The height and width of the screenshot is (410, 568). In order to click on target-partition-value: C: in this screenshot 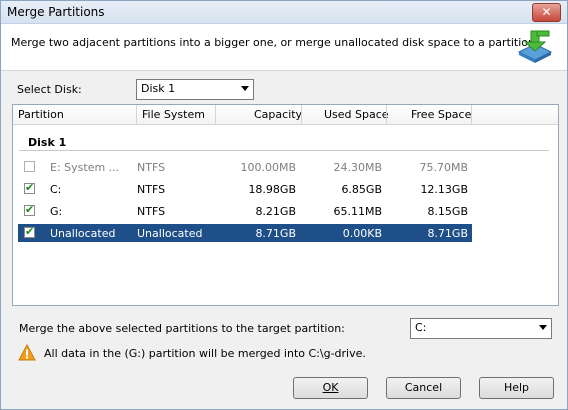, I will do `click(421, 327)`.